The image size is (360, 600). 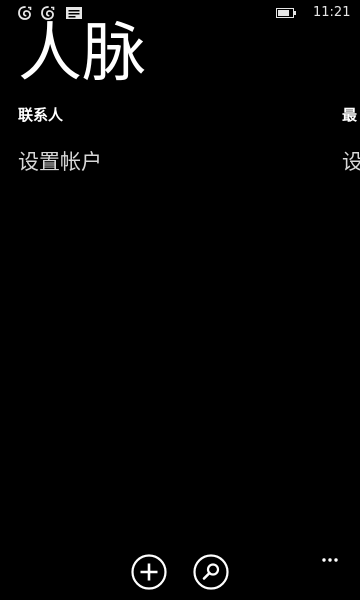 I want to click on more-options-button, so click(x=333, y=559).